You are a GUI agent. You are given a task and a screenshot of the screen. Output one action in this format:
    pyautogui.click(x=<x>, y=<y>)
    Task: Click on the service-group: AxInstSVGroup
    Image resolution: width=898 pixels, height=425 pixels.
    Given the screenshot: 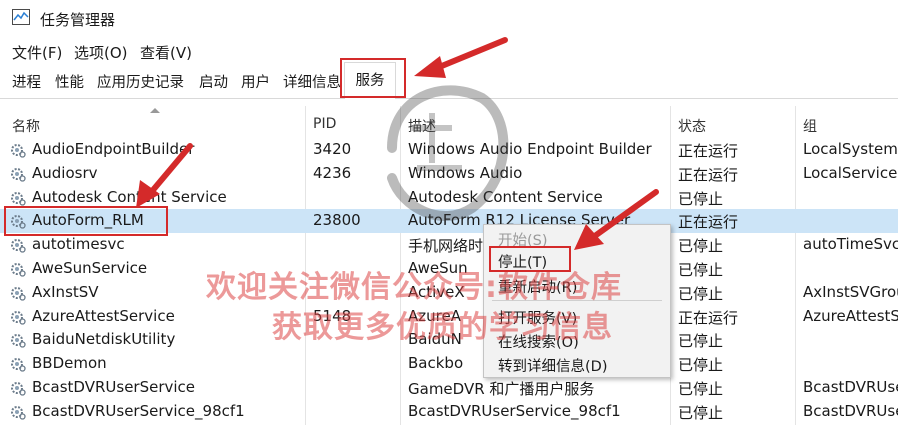 What is the action you would take?
    pyautogui.click(x=850, y=291)
    